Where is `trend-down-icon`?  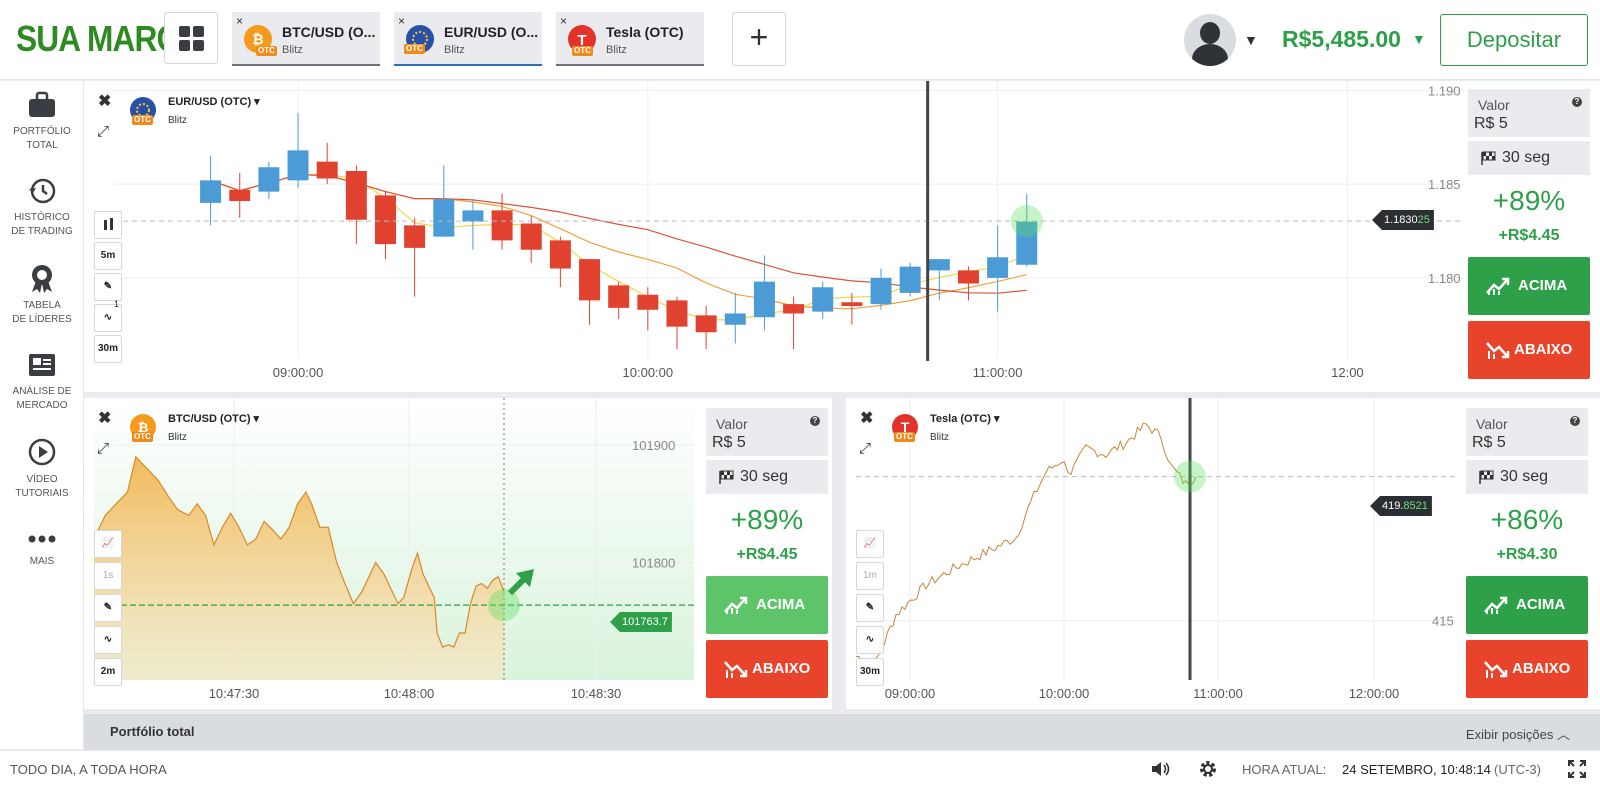
trend-down-icon is located at coordinates (1498, 350).